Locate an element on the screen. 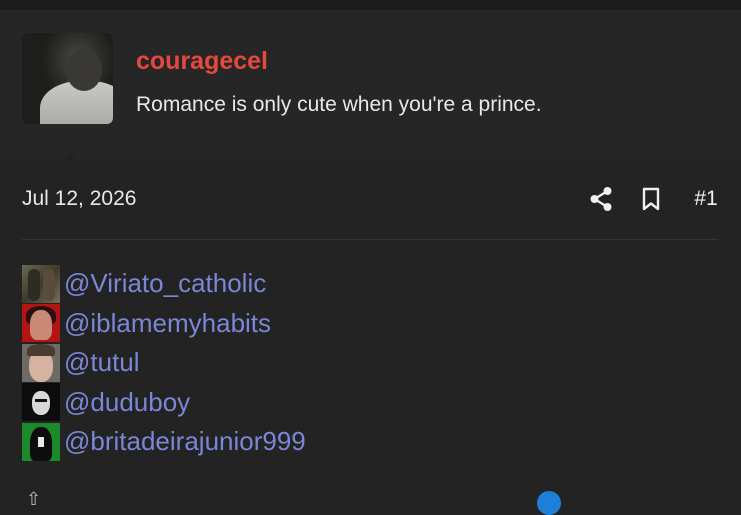 The image size is (741, 515). mention-item: @tutul is located at coordinates (164, 363).